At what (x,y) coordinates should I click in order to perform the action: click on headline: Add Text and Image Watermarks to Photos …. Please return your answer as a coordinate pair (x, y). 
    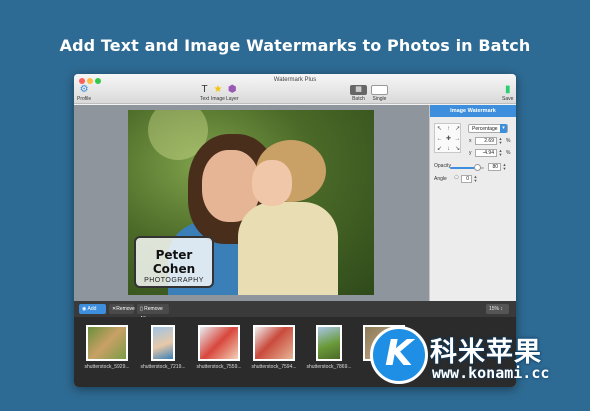
    Looking at the image, I should click on (295, 45).